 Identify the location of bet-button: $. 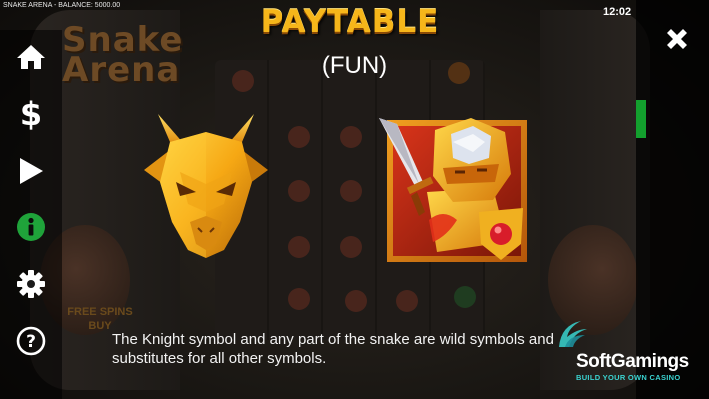
(31, 114).